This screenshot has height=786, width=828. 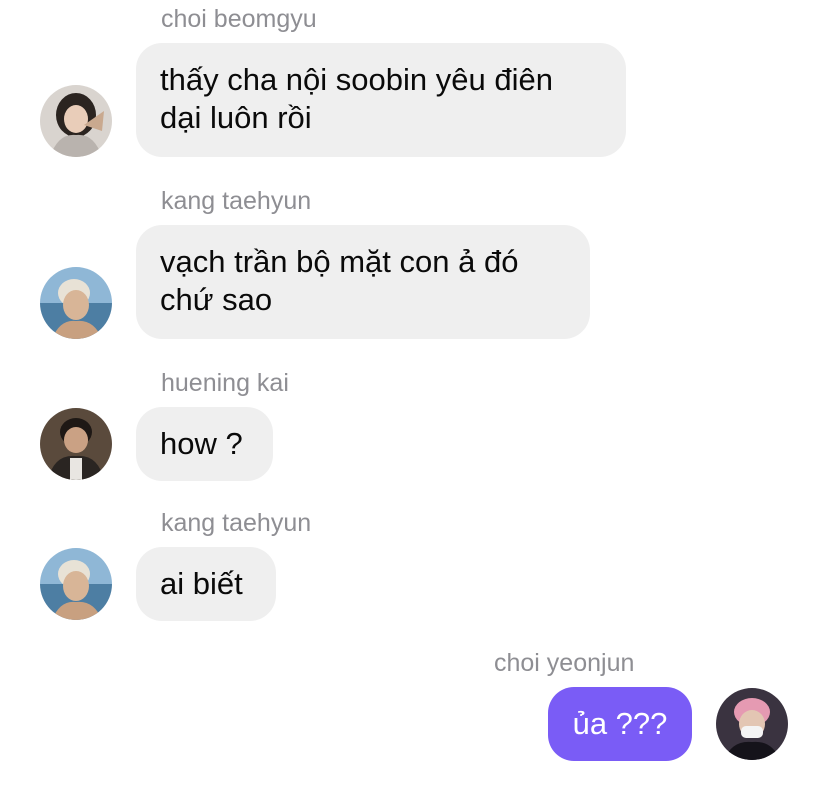 I want to click on avatar-beomgyu-icon-image, so click(x=76, y=121).